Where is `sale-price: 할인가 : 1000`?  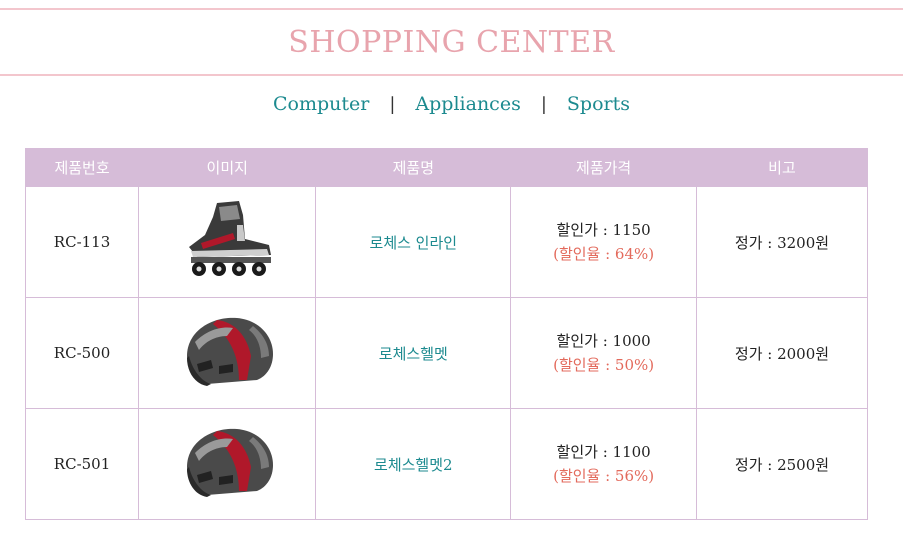
sale-price: 할인가 : 1000 is located at coordinates (603, 341).